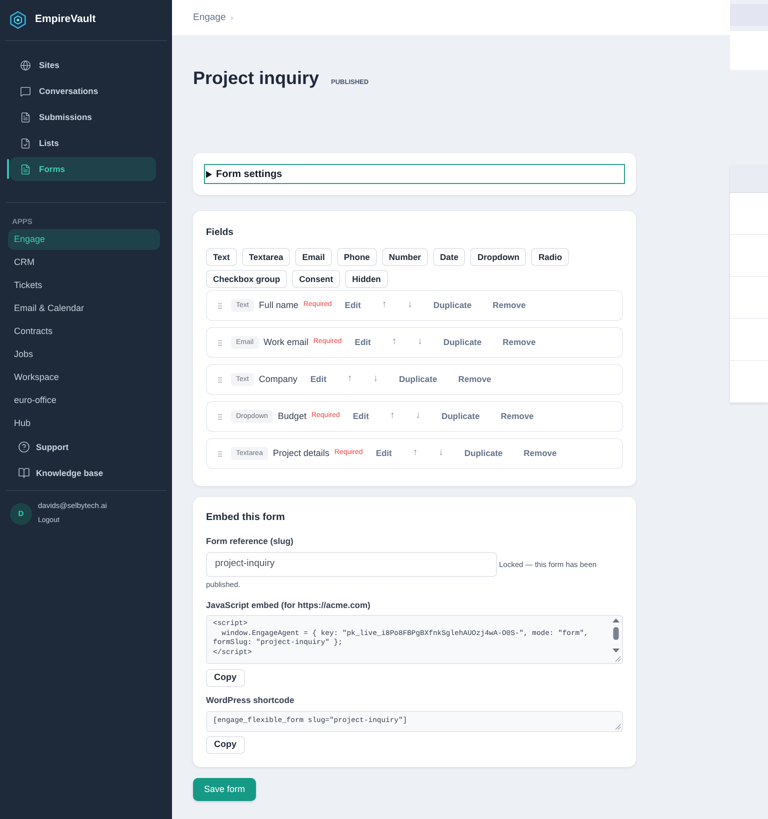  What do you see at coordinates (278, 379) in the screenshot?
I see `field-label: Company` at bounding box center [278, 379].